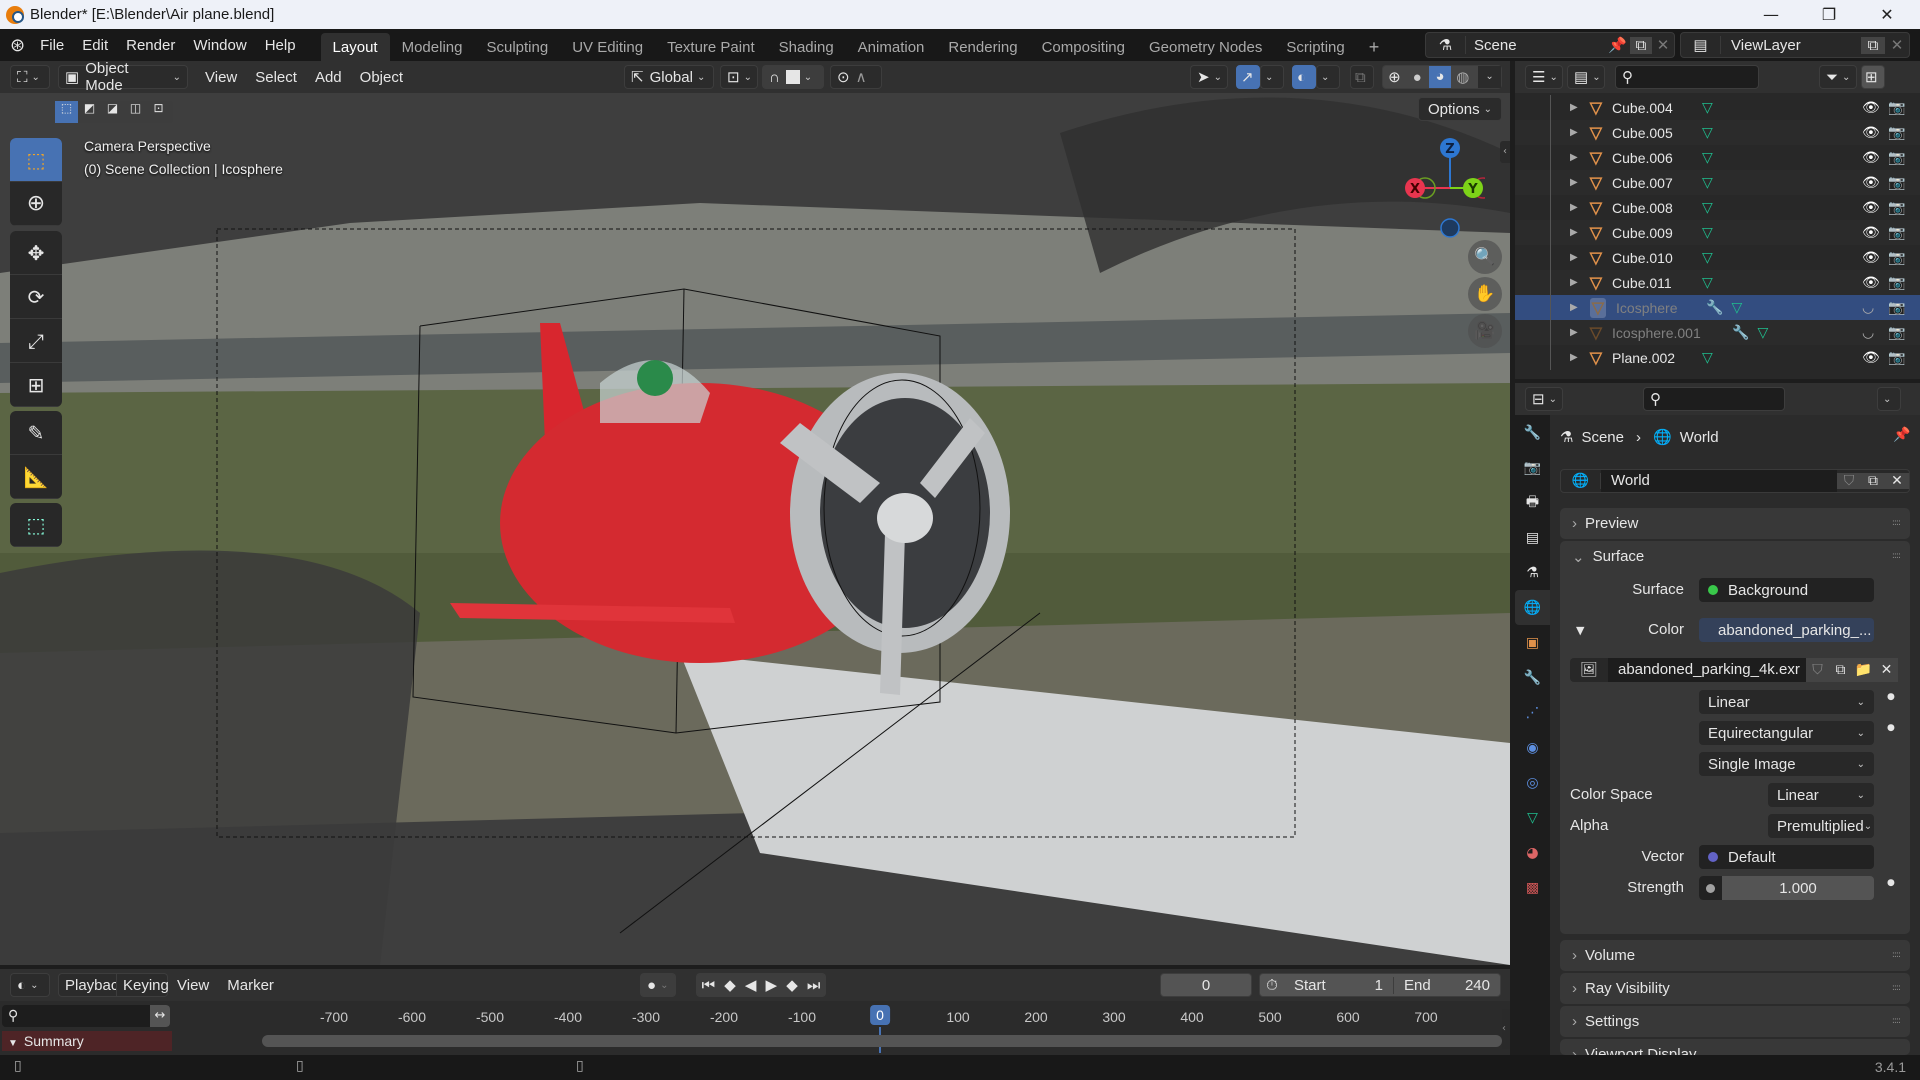 Image resolution: width=1920 pixels, height=1080 pixels. Describe the element at coordinates (1272, 77) in the screenshot. I see `gizmo-dropdown: ⌄` at that location.